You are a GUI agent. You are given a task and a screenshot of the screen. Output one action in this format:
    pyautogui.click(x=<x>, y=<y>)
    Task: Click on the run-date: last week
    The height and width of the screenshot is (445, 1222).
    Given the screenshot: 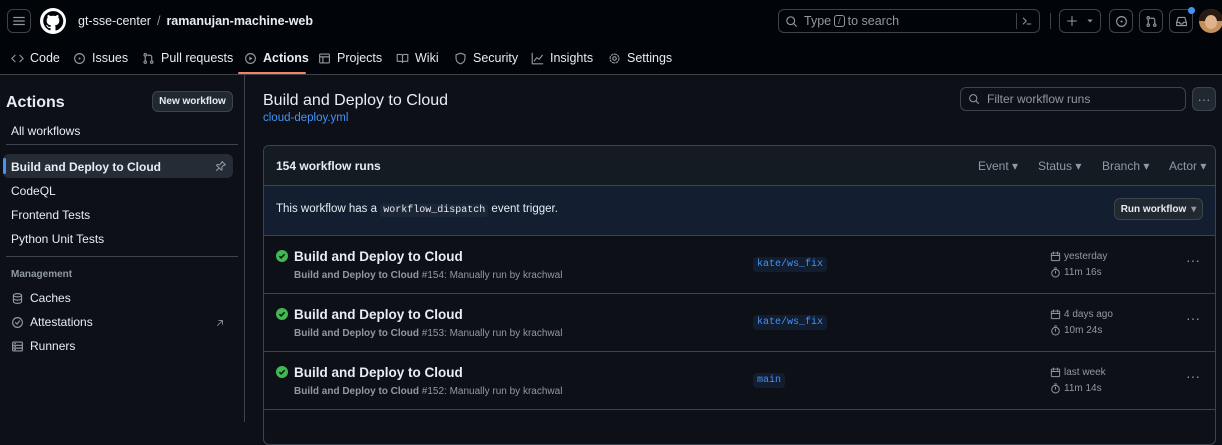 What is the action you would take?
    pyautogui.click(x=1078, y=372)
    